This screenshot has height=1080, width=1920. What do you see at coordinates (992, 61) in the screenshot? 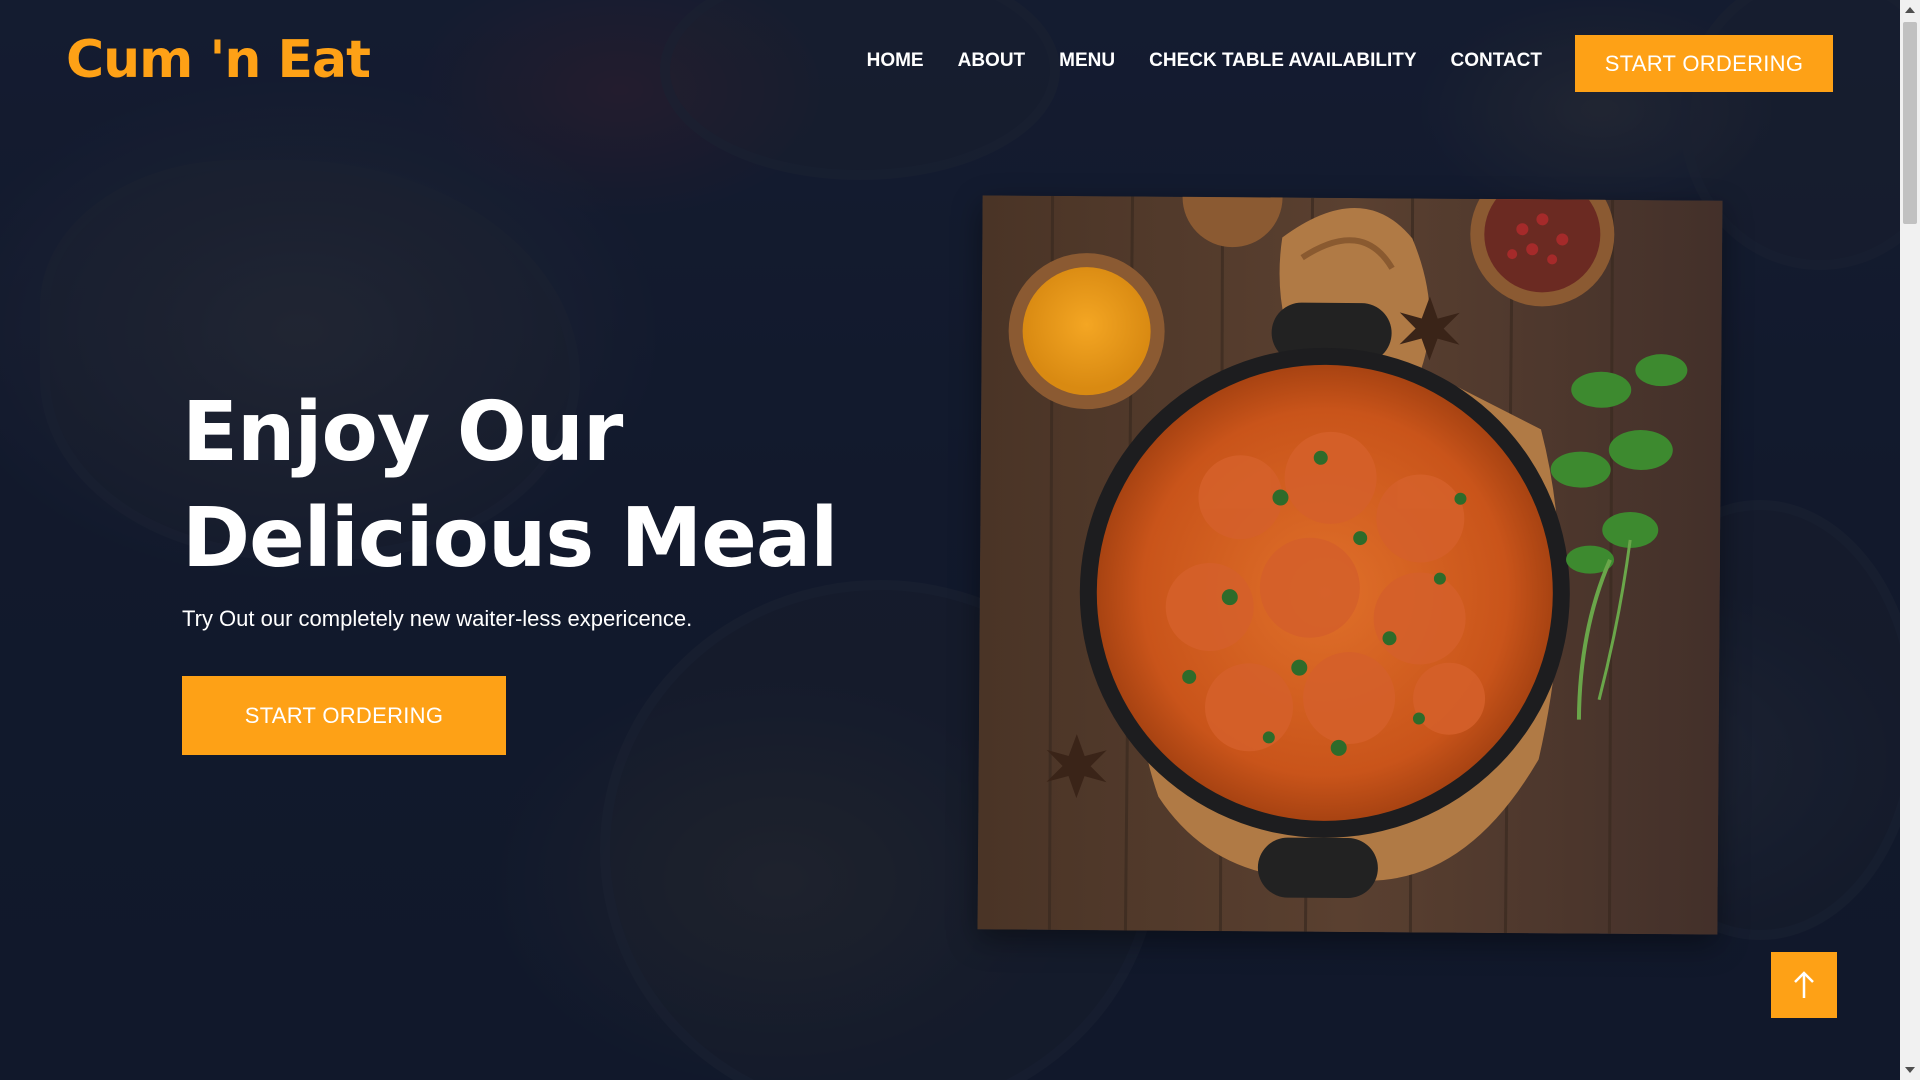
I see `nav-link-about: ABOUT` at bounding box center [992, 61].